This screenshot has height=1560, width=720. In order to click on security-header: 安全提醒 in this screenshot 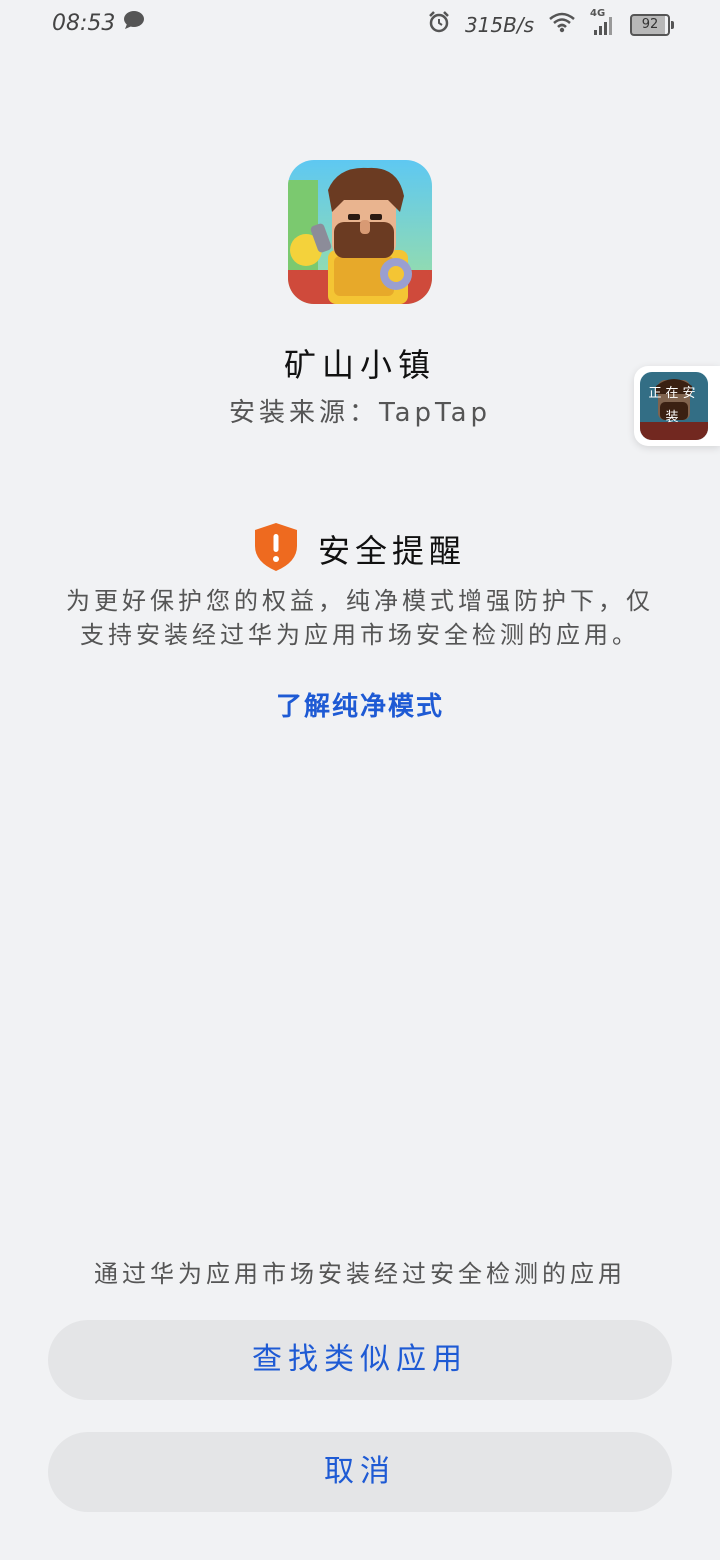, I will do `click(360, 549)`.